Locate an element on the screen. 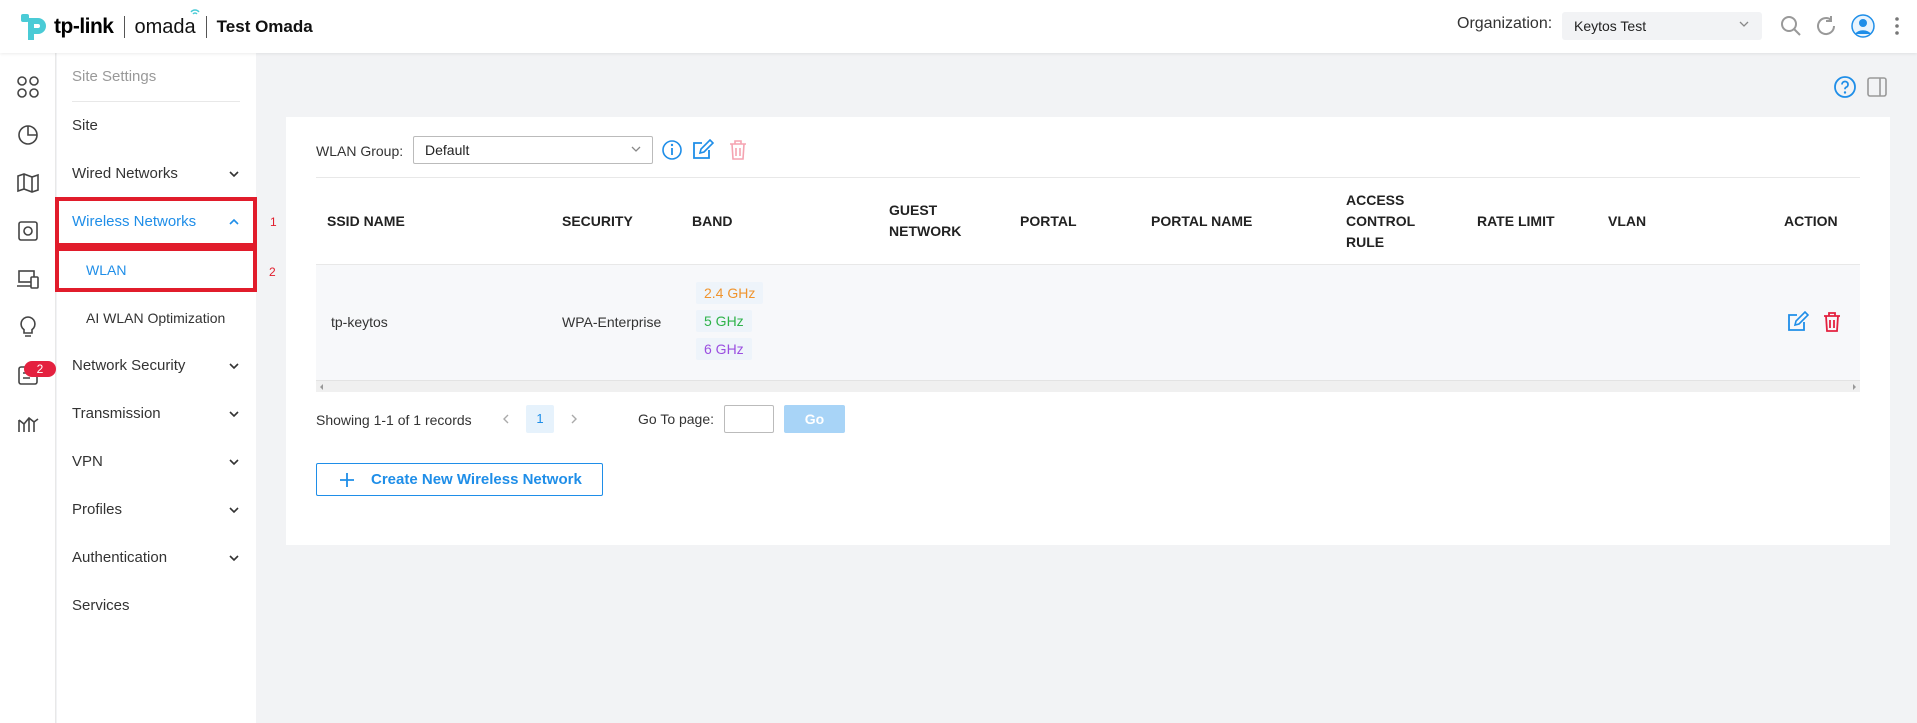 The height and width of the screenshot is (723, 1917). sidebar-item-label: VPN is located at coordinates (87, 461).